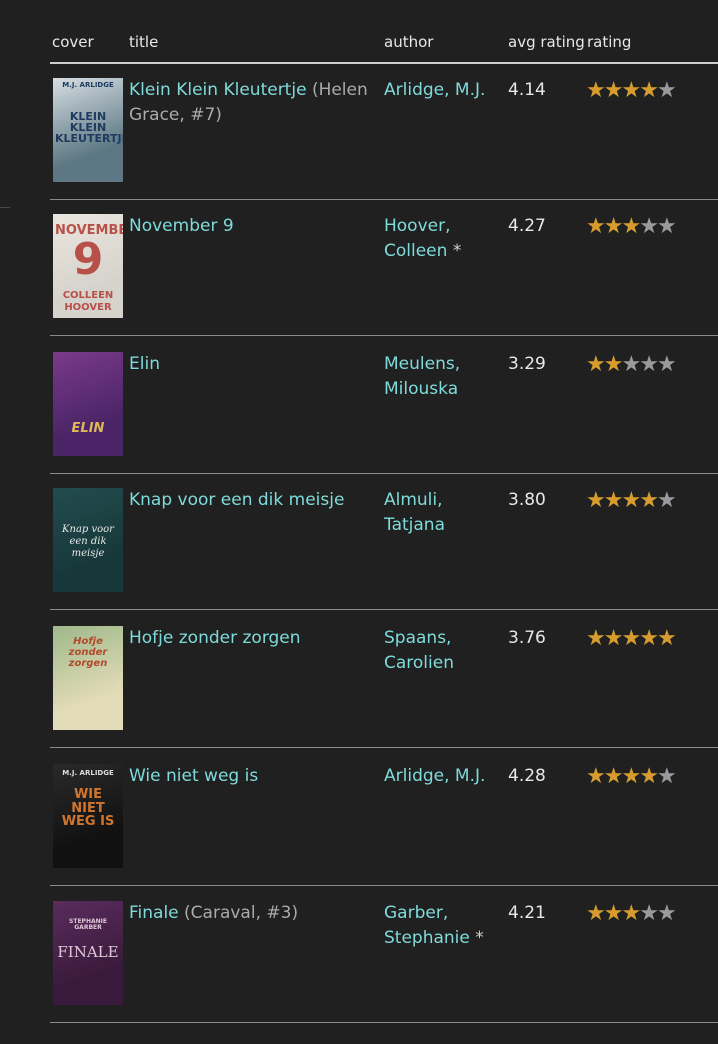 The image size is (718, 1044). I want to click on author-name: Hoover, Colleen, so click(417, 238).